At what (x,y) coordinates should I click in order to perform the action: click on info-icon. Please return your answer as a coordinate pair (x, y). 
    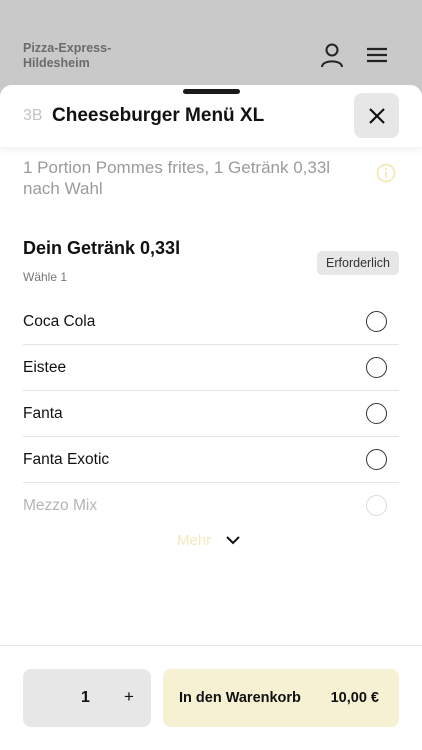
    Looking at the image, I should click on (386, 173).